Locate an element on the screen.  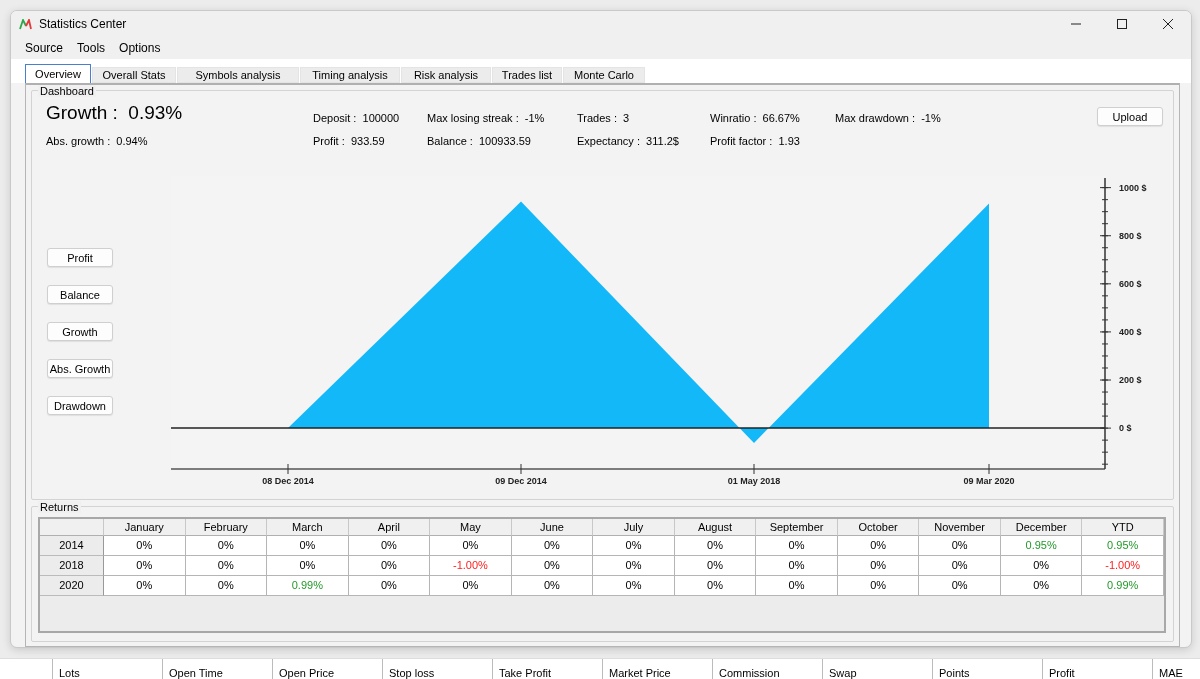
tab: Overall Stats is located at coordinates (134, 75).